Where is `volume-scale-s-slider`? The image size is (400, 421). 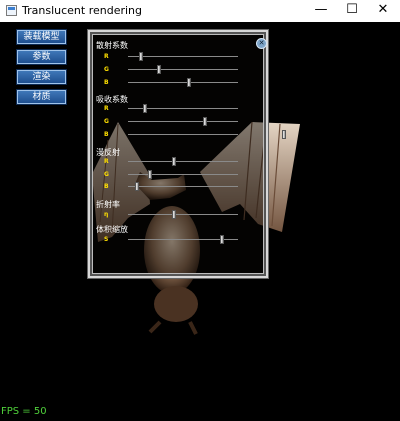 volume-scale-s-slider is located at coordinates (222, 239).